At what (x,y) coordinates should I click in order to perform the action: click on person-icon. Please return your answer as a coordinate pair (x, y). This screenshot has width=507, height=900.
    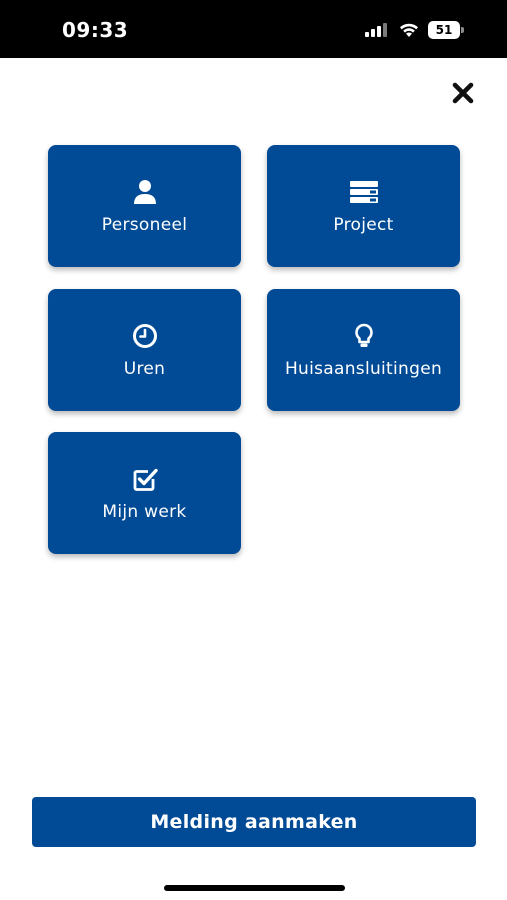
    Looking at the image, I should click on (144, 192).